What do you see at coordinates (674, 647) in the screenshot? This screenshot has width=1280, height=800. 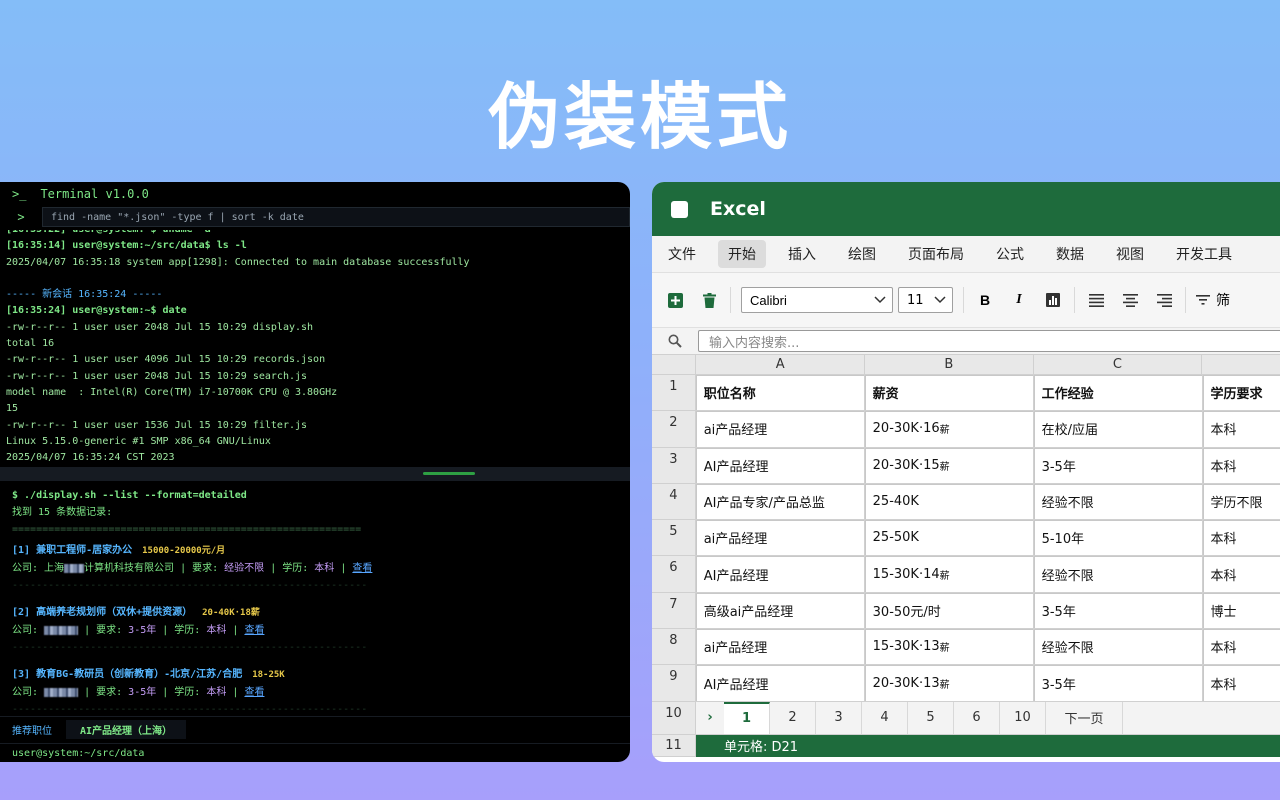 I see `row-header: 8` at bounding box center [674, 647].